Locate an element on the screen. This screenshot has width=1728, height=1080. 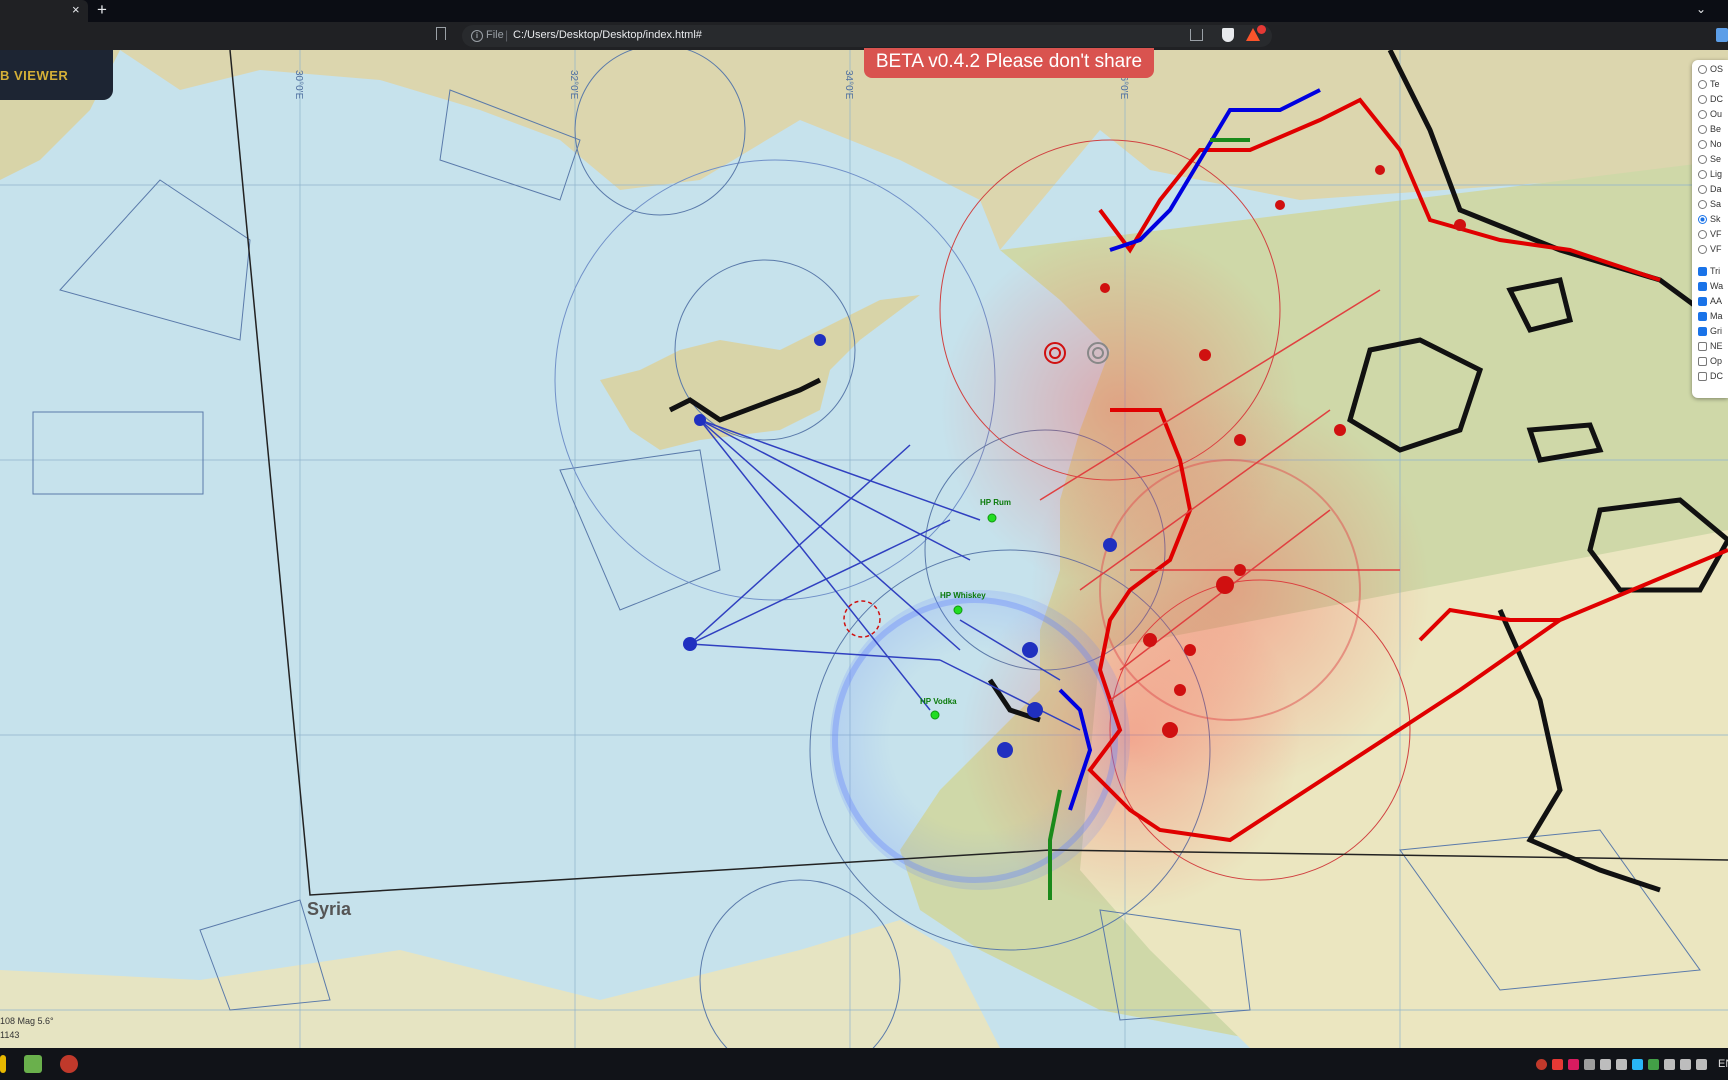
overlay-option: Ma is located at coordinates (1710, 318).